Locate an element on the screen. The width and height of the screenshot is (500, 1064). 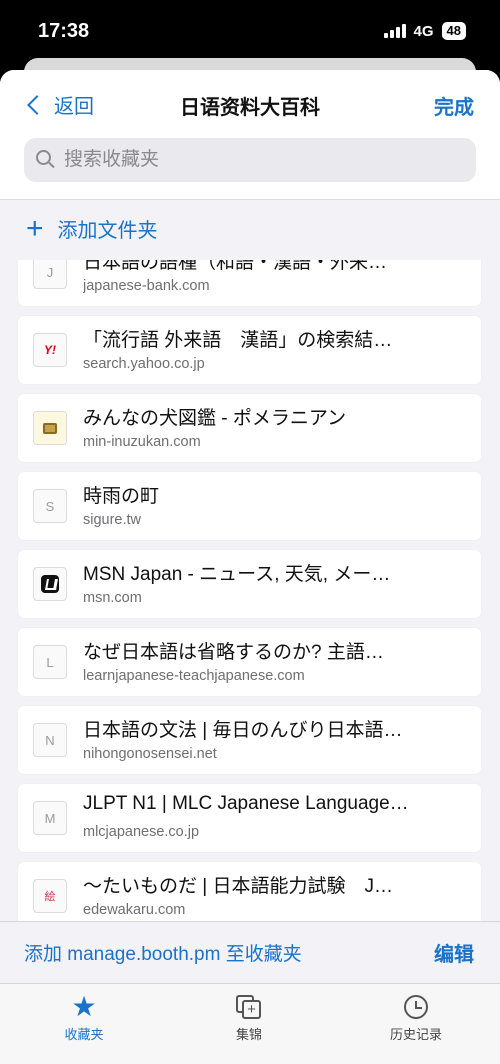
status-time: 17:38 is located at coordinates (64, 30).